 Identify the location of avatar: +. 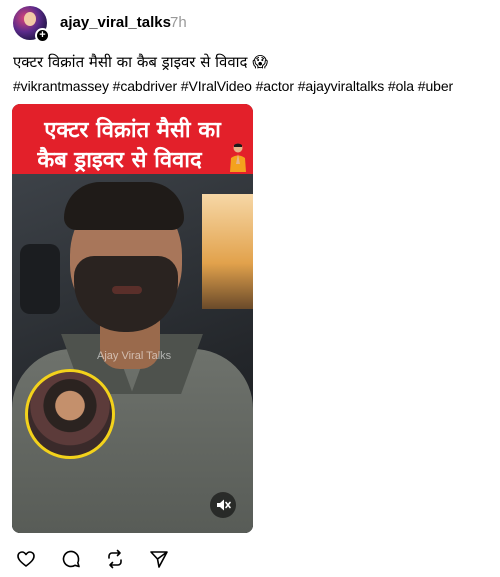
(31, 24).